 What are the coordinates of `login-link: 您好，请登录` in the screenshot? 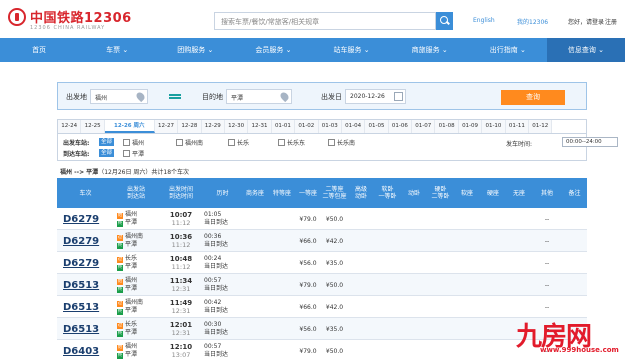 It's located at (586, 21).